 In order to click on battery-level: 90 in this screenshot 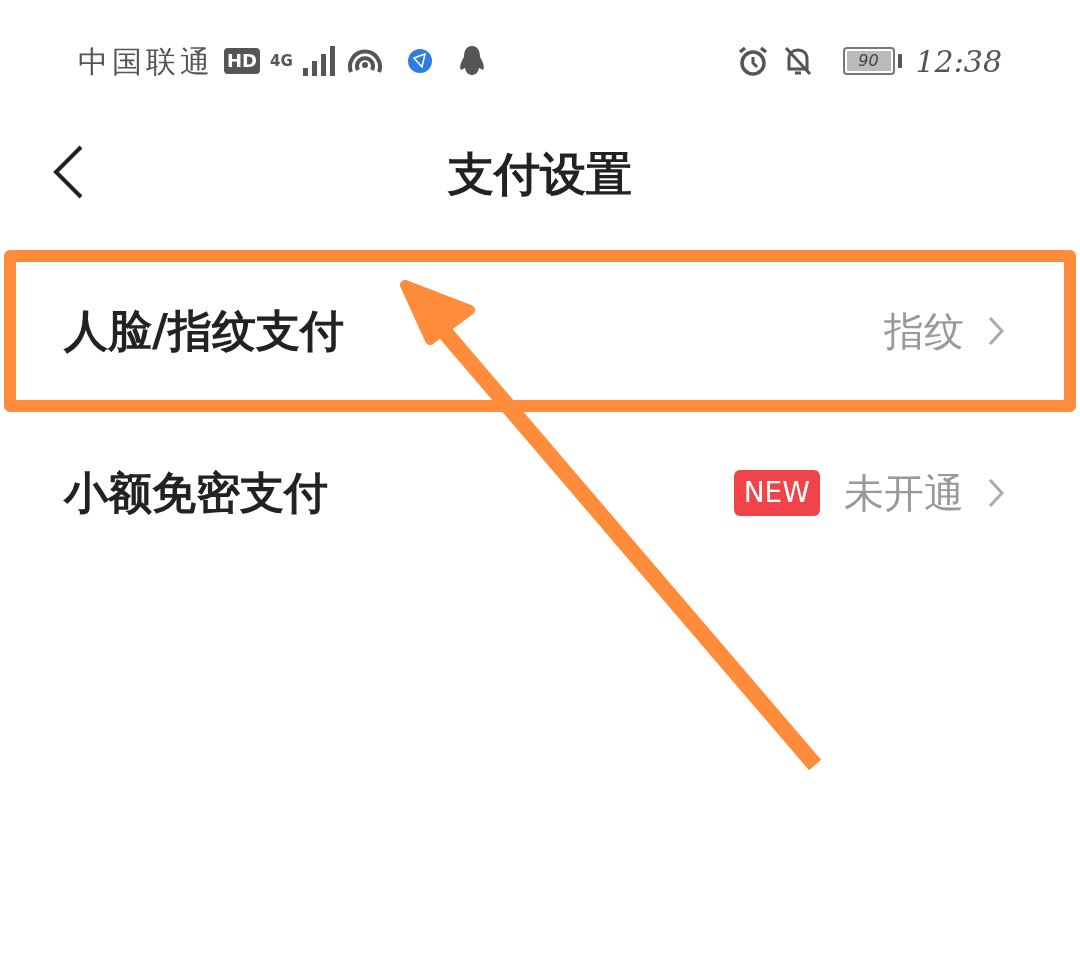, I will do `click(868, 61)`.